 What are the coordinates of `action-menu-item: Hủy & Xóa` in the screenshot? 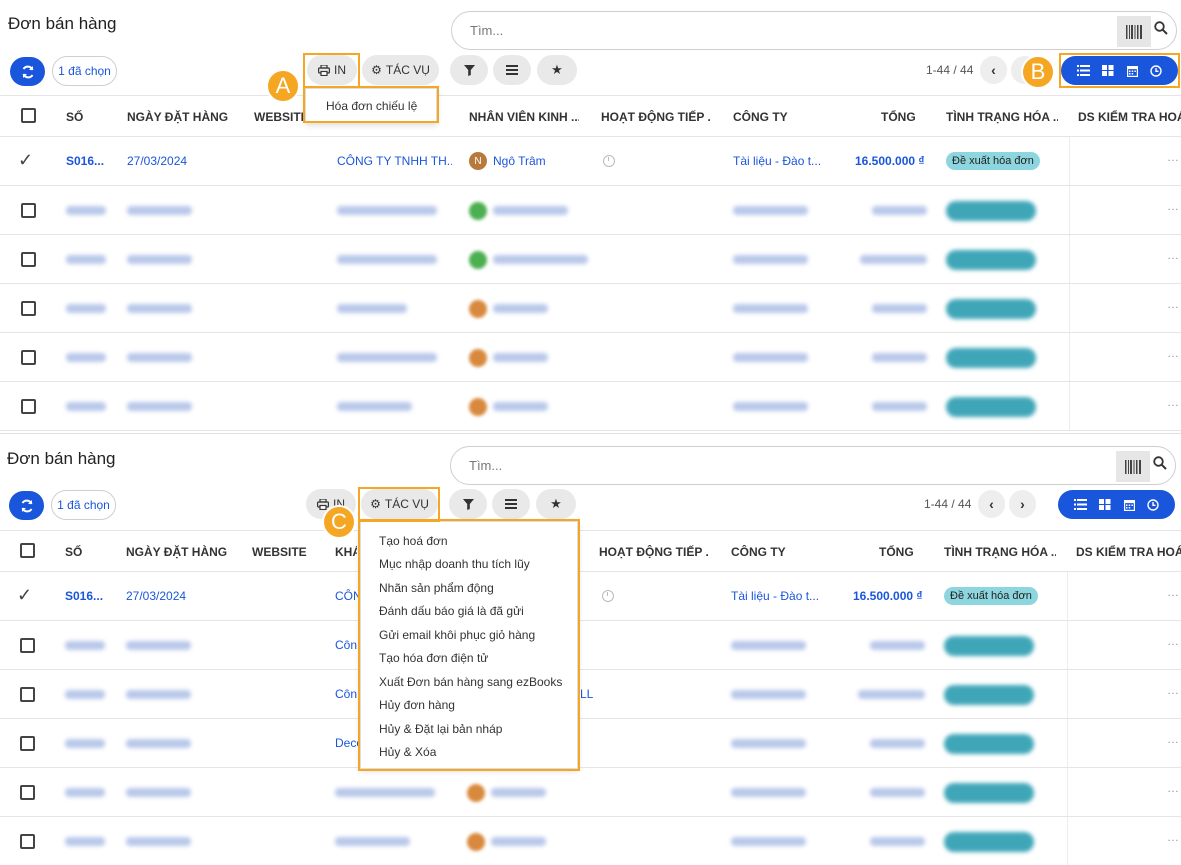 It's located at (469, 753).